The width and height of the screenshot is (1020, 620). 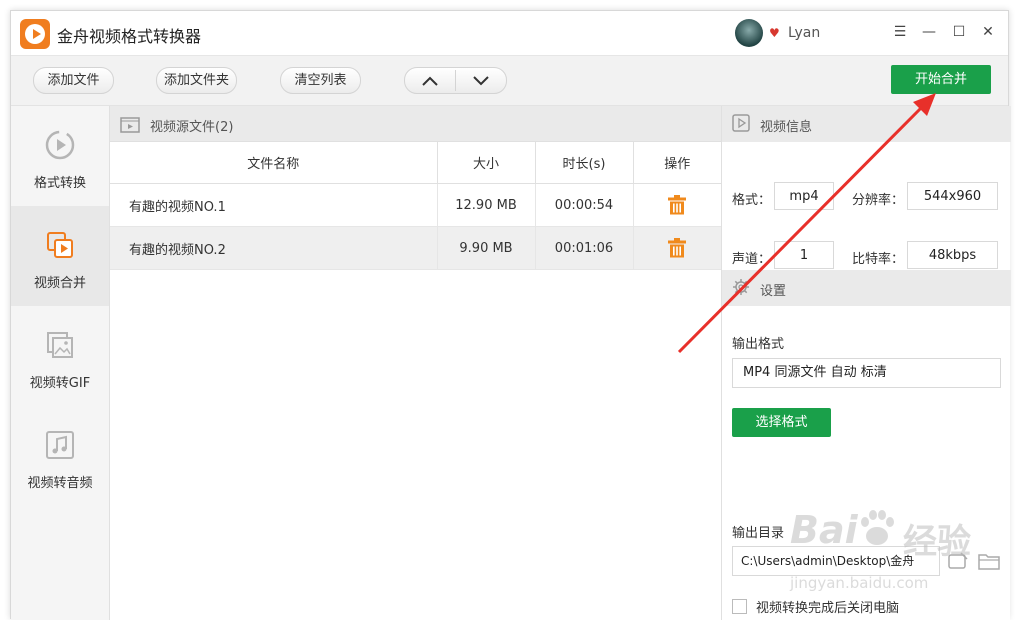 What do you see at coordinates (786, 127) in the screenshot?
I see `video-info-title: 视频信息` at bounding box center [786, 127].